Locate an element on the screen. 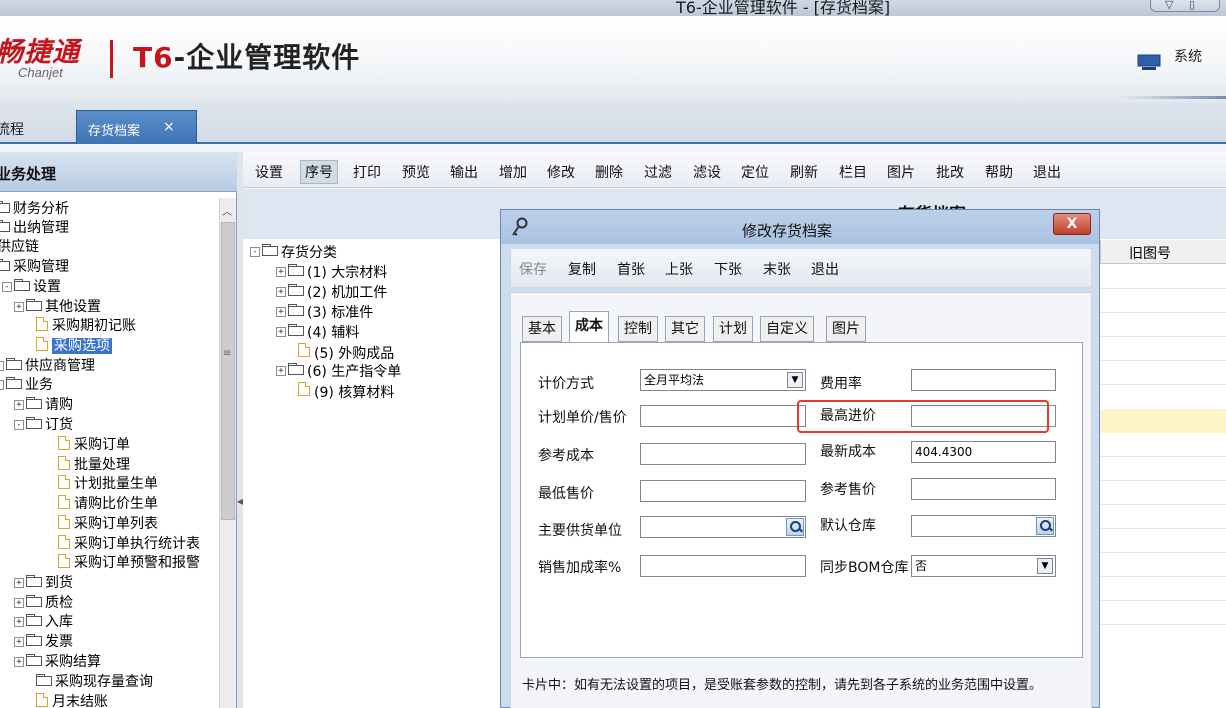 This screenshot has width=1226, height=708. tree-item: + 到货 is located at coordinates (43, 583).